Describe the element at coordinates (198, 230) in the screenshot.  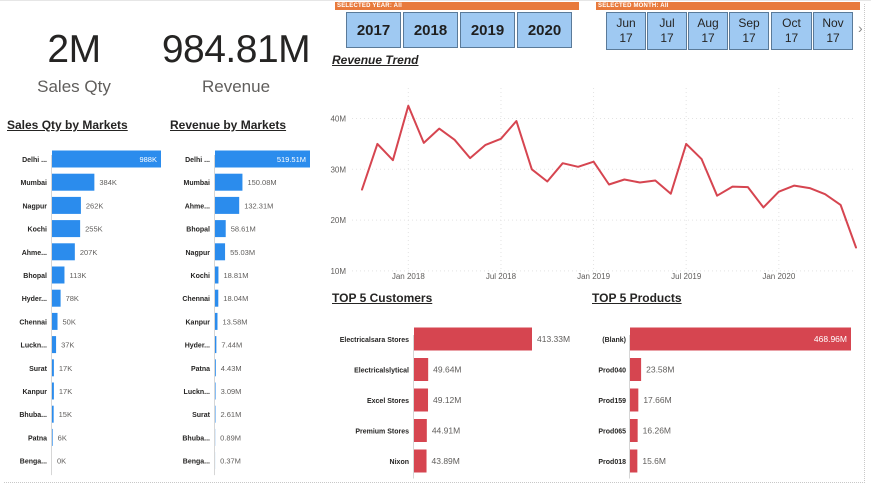
I see `category-label: Bhopal` at that location.